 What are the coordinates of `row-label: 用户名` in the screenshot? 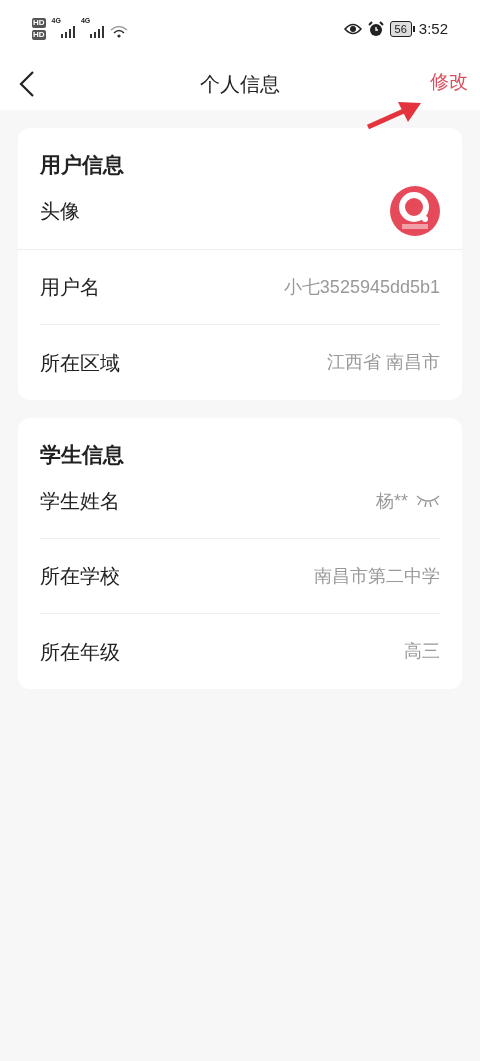 It's located at (70, 287).